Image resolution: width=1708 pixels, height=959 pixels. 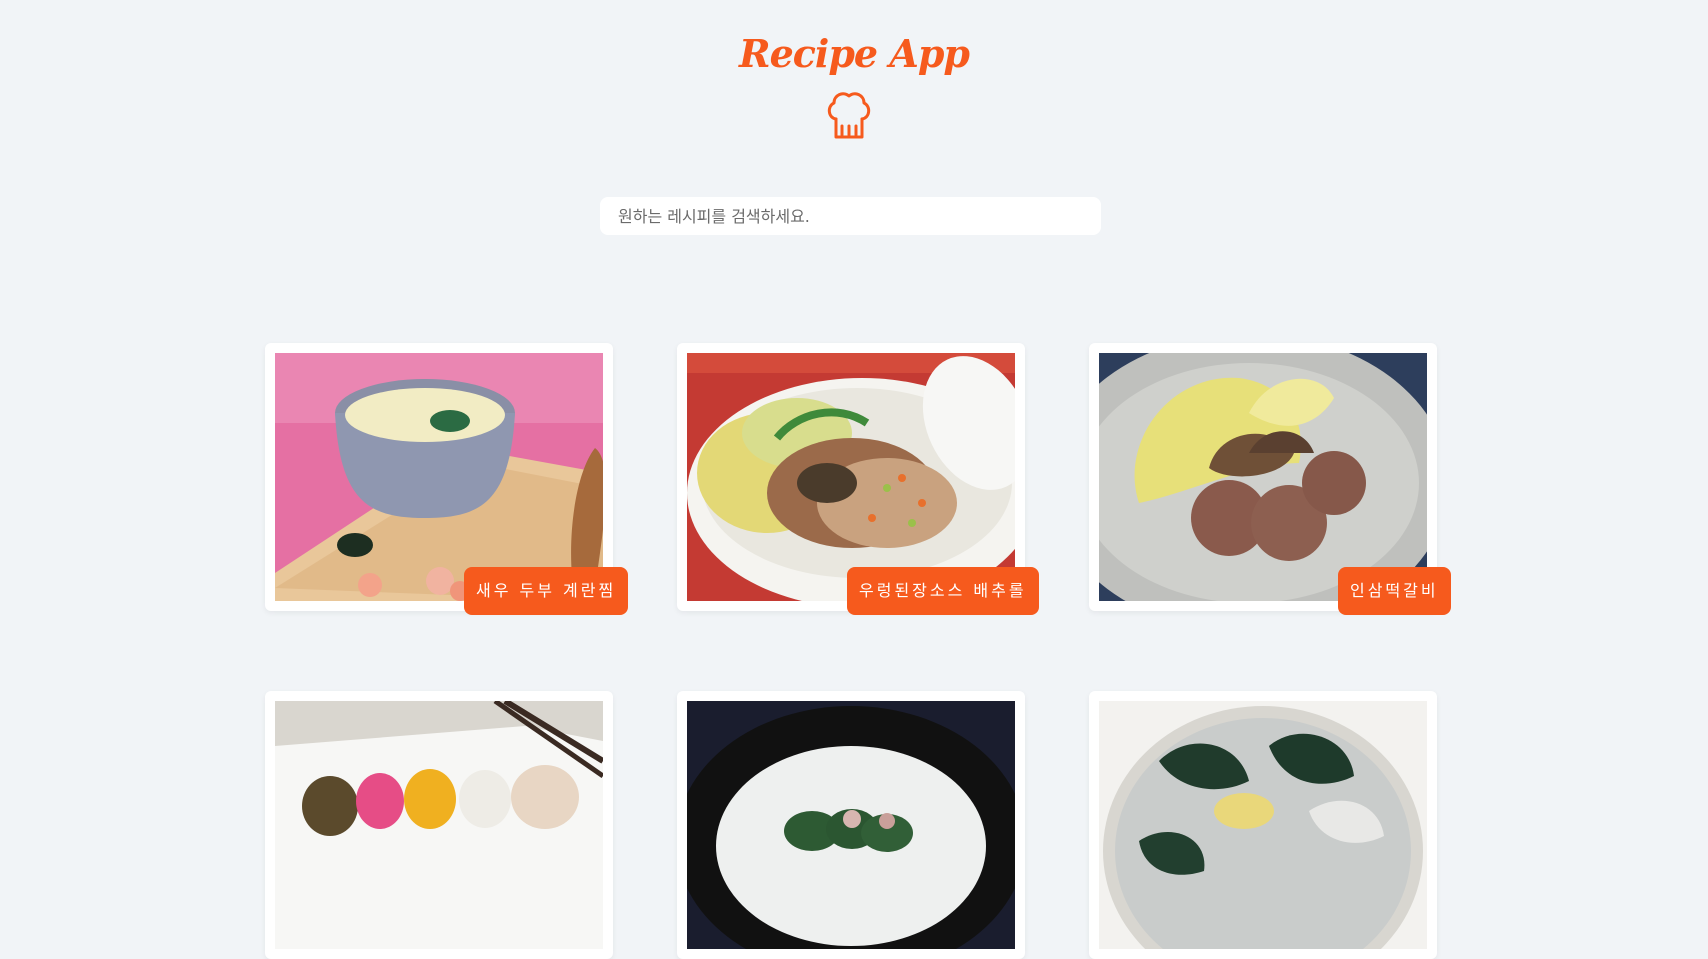 I want to click on recipe-title: 우렁된장소스 배추롤, so click(x=943, y=591).